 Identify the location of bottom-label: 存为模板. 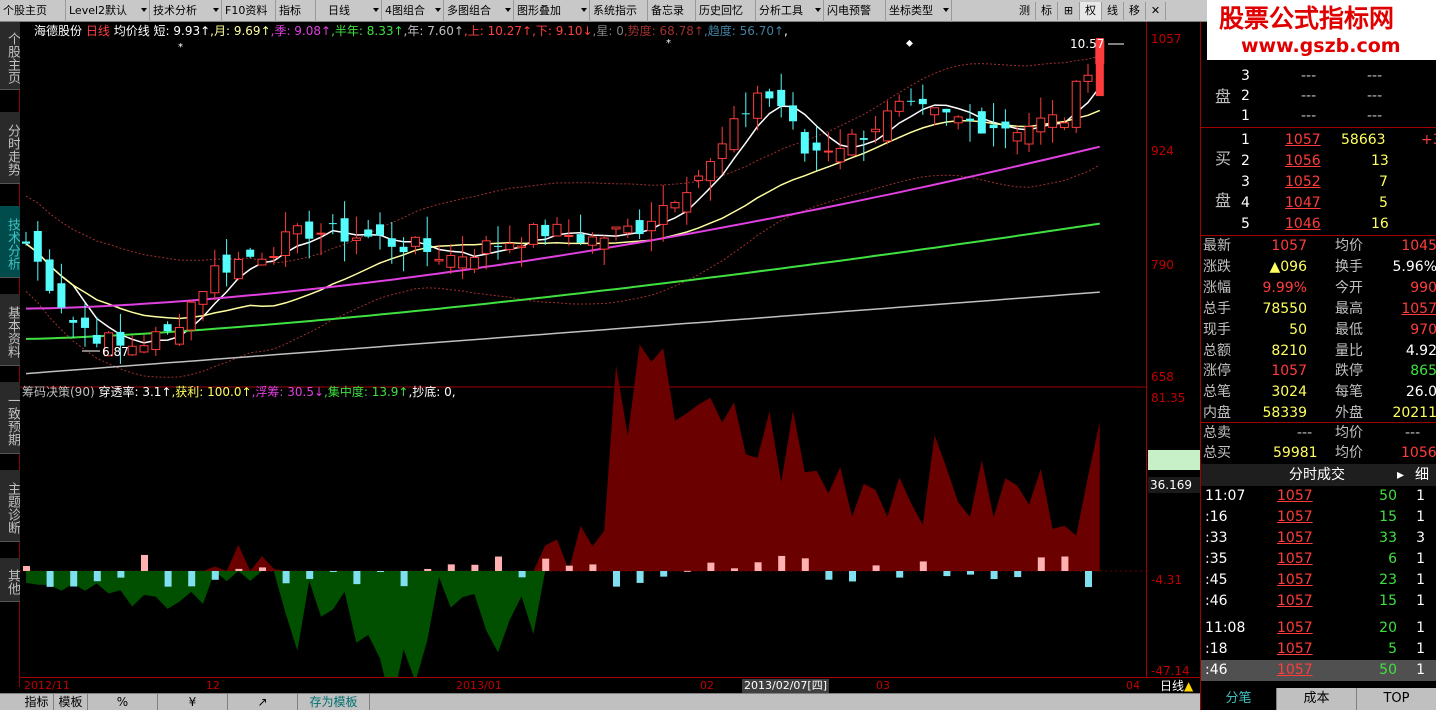
(333, 702).